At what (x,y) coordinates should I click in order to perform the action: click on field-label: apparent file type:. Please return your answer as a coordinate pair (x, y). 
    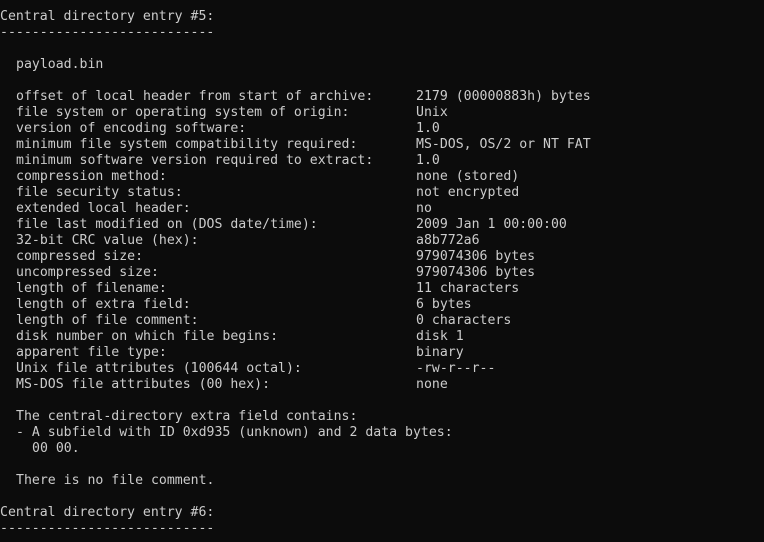
    Looking at the image, I should click on (91, 352).